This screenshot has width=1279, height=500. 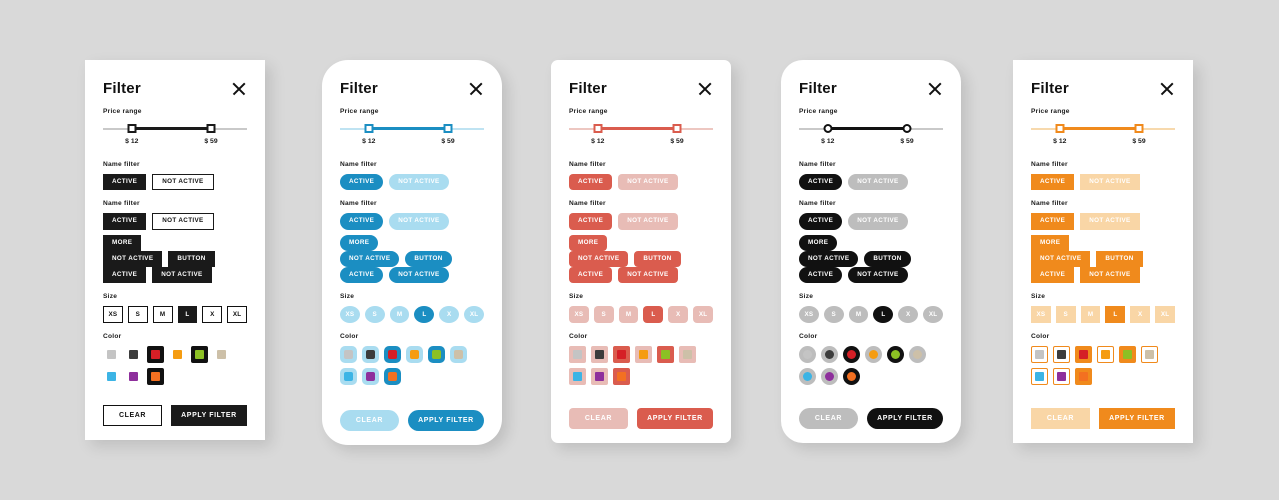 I want to click on size-option-m: M, so click(x=1090, y=315).